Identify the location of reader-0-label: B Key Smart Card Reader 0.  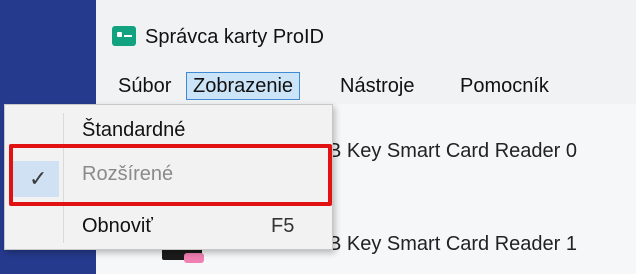
(452, 151).